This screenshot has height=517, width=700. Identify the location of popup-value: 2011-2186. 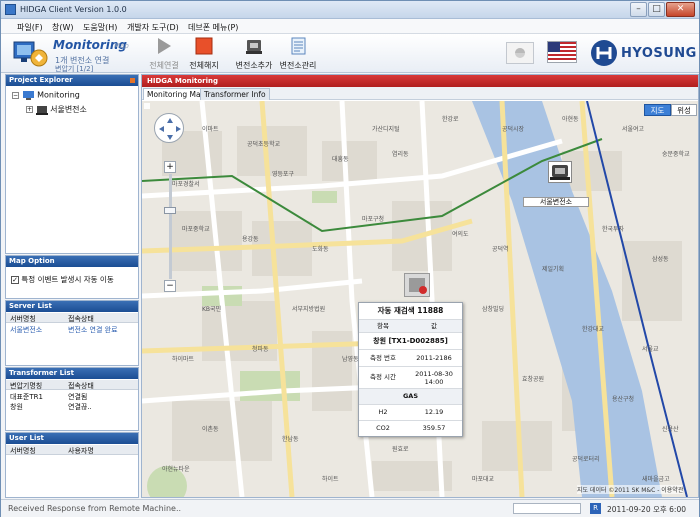
(434, 358).